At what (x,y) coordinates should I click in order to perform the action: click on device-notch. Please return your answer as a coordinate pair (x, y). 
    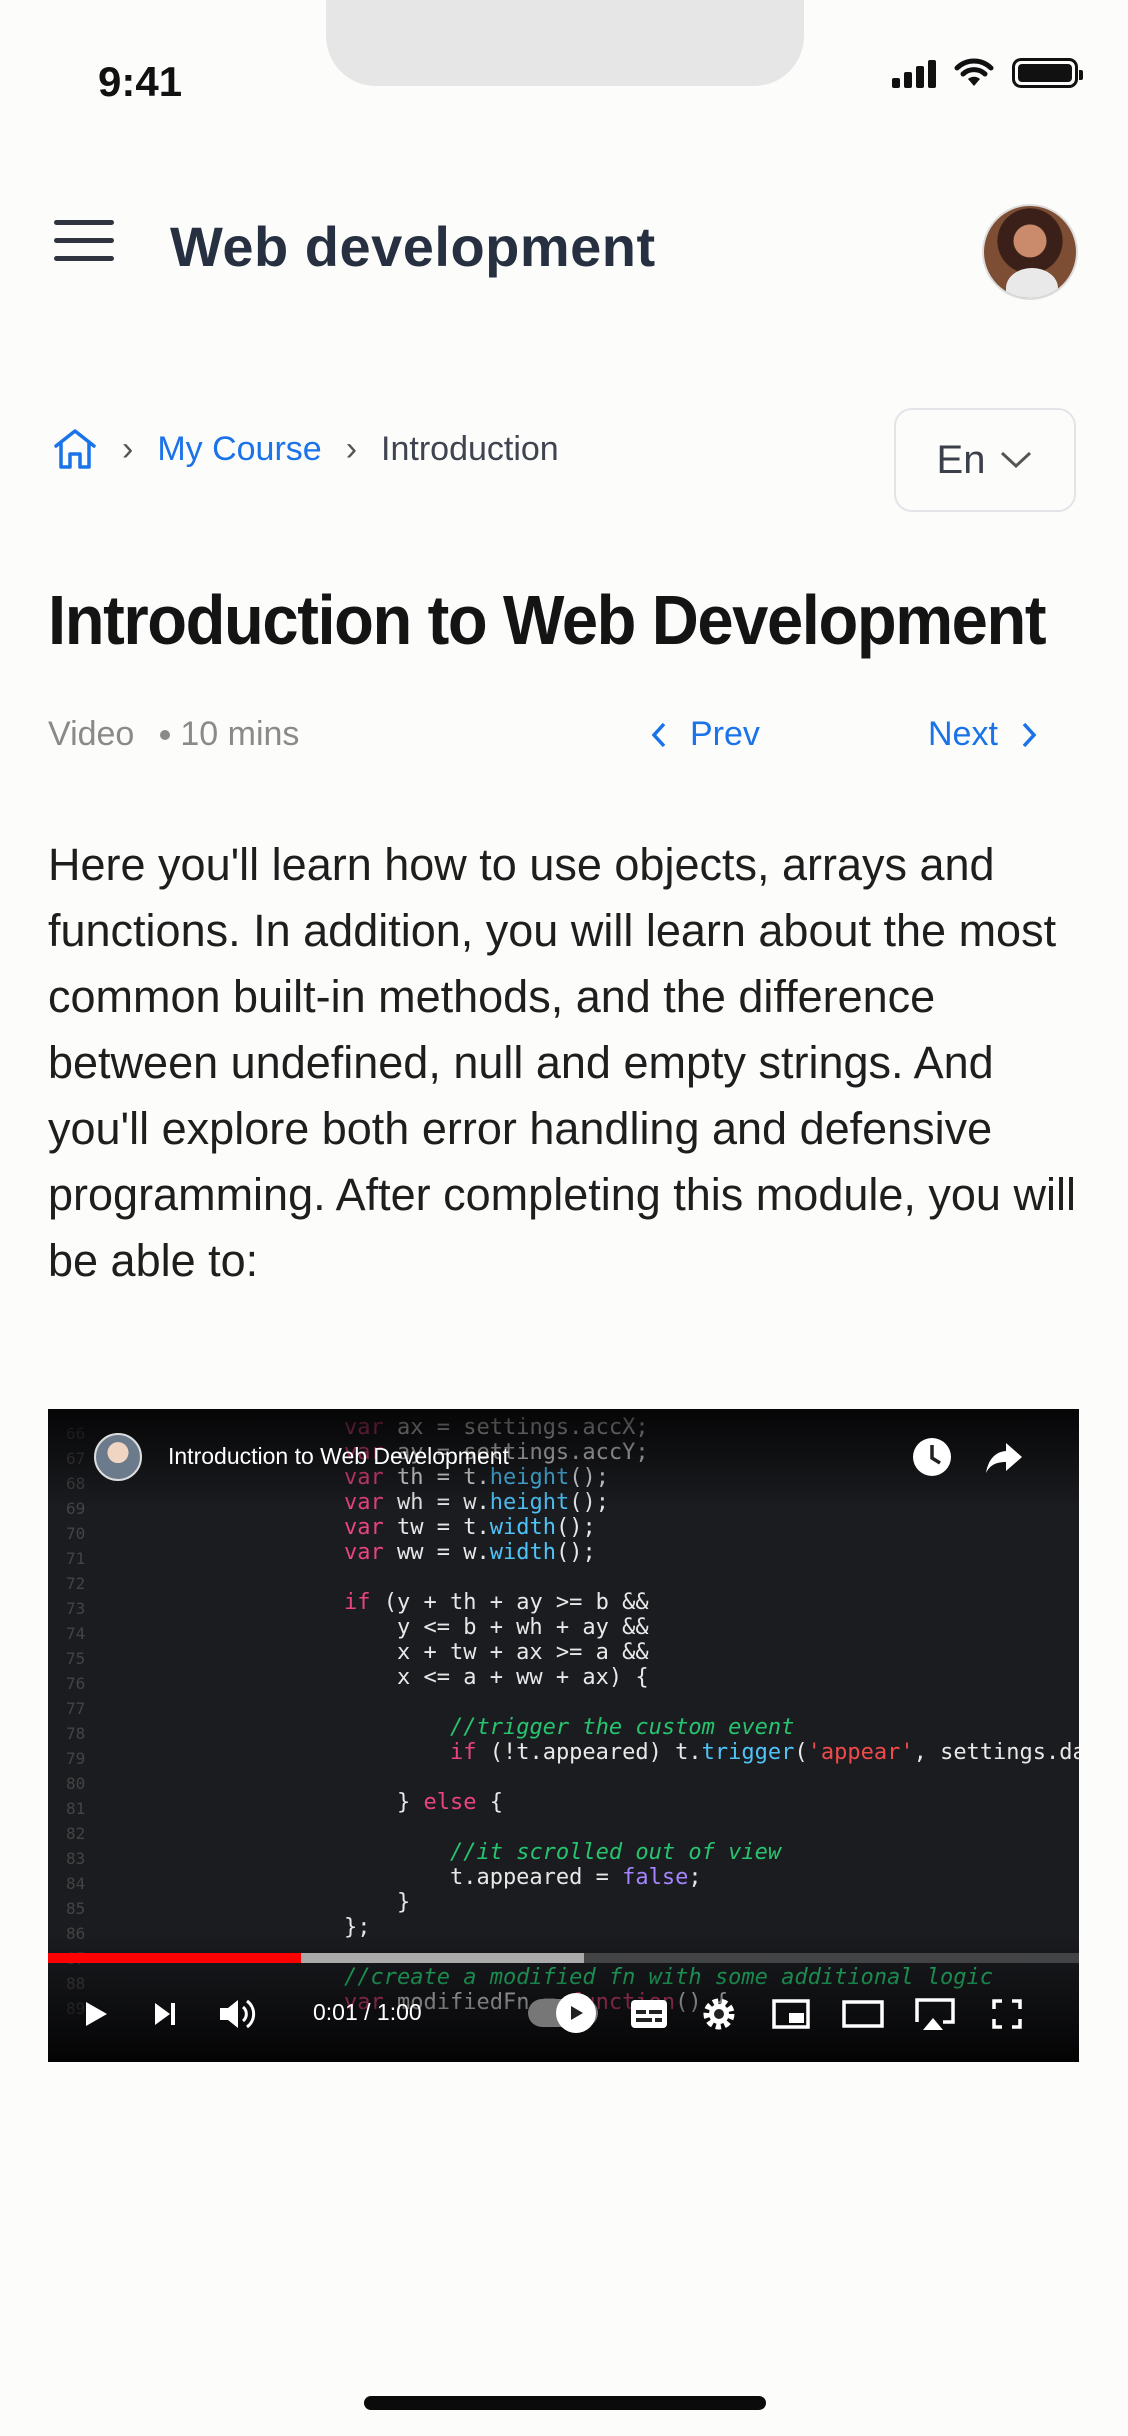
    Looking at the image, I should click on (565, 43).